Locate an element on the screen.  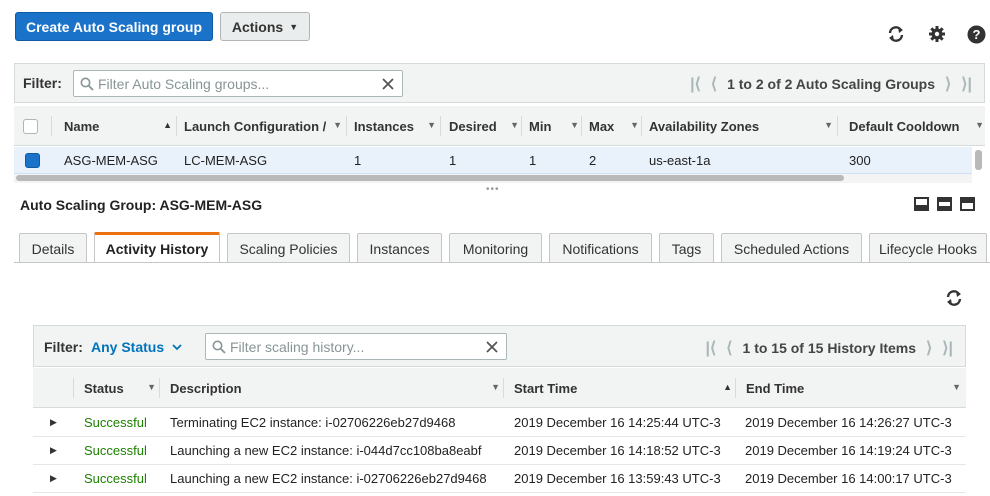
asg-name-cell: ASG-MEM-ASG is located at coordinates (111, 160).